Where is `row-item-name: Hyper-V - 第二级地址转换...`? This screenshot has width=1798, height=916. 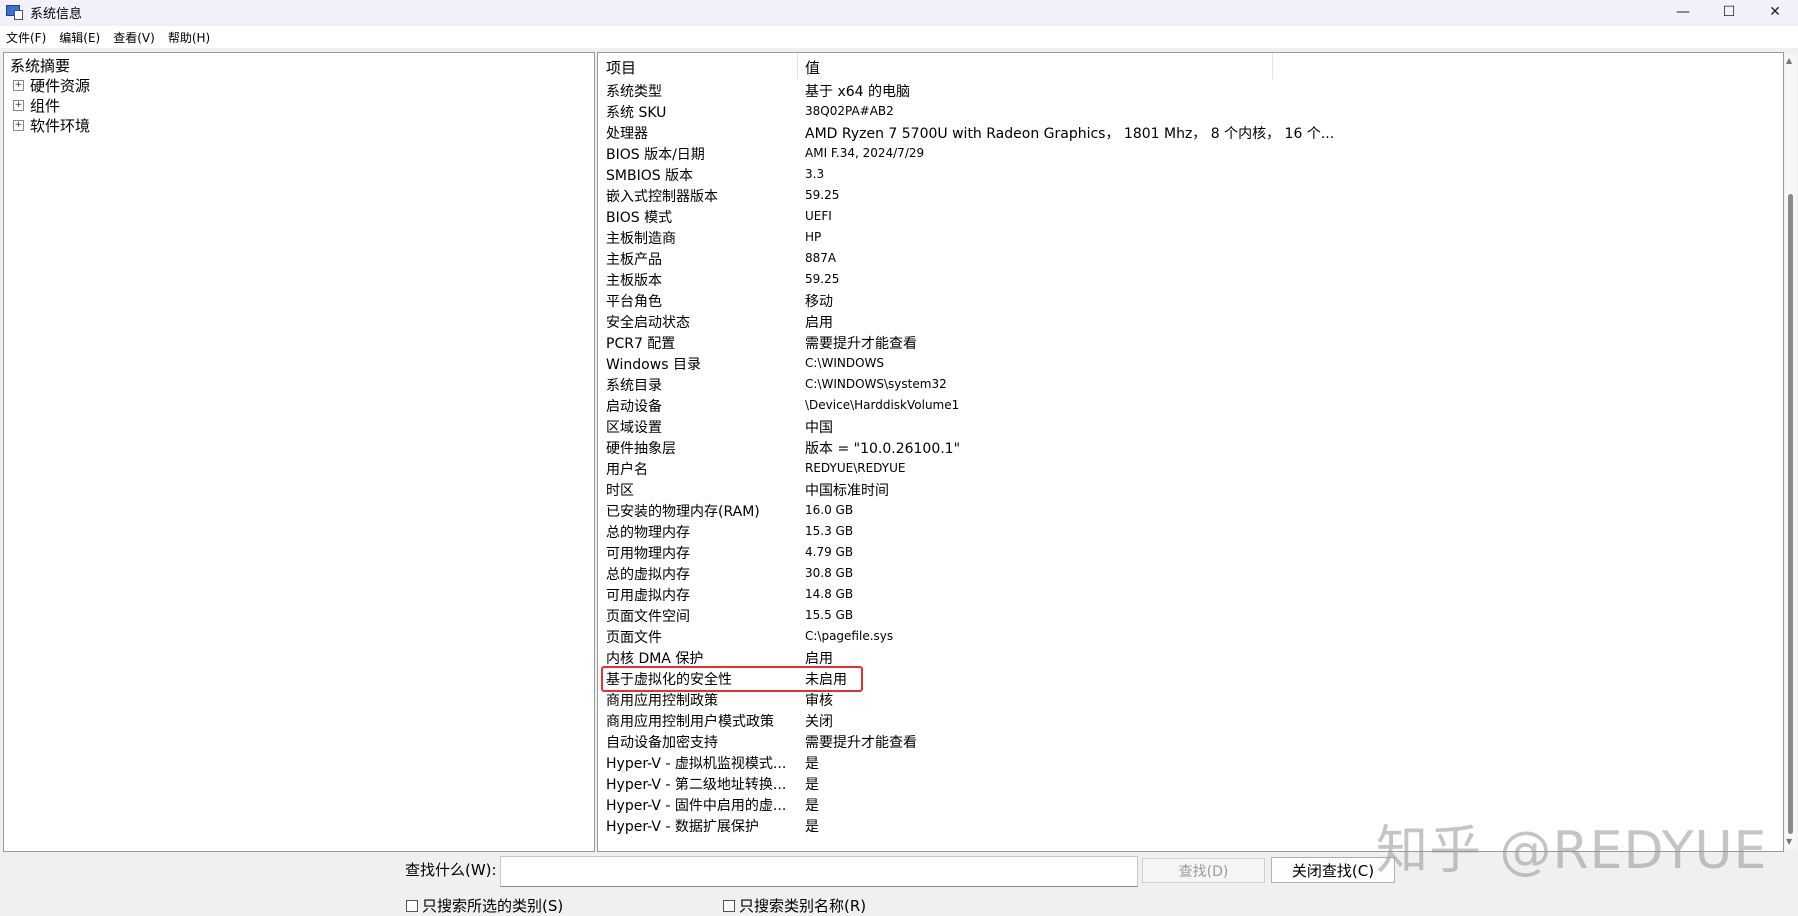
row-item-name: Hyper-V - 第二级地址转换... is located at coordinates (696, 785).